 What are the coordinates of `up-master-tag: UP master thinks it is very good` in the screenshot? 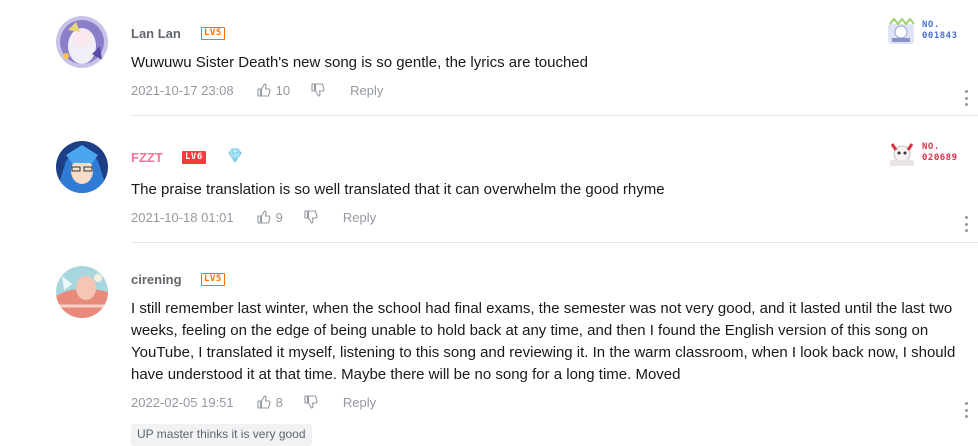 It's located at (221, 435).